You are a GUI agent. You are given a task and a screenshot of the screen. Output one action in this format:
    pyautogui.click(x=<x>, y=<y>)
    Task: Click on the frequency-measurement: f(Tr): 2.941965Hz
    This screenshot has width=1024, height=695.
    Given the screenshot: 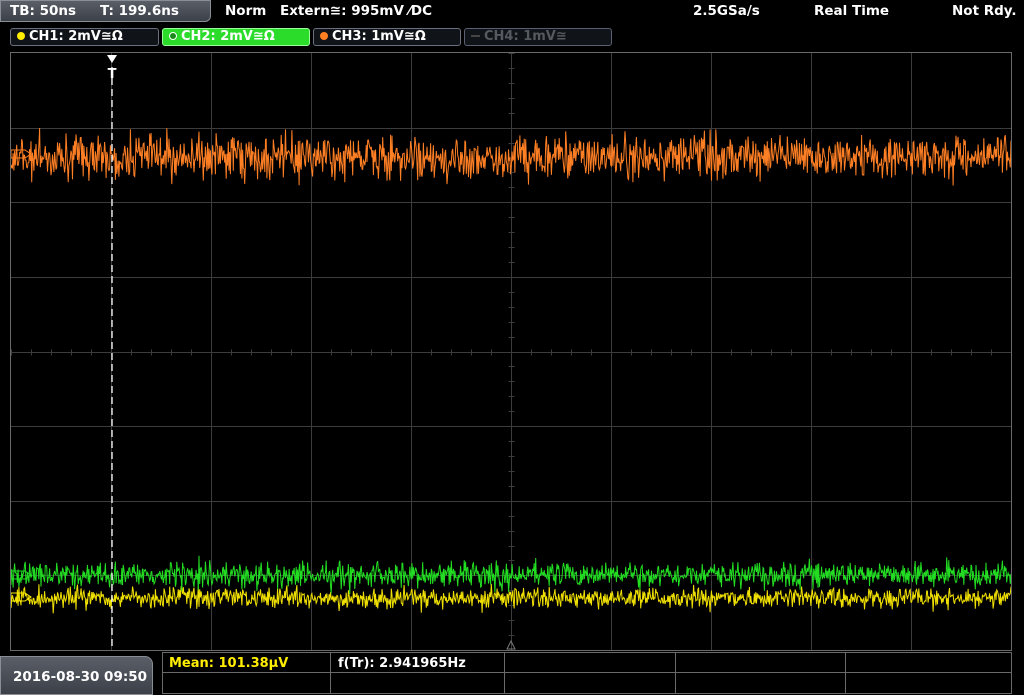 What is the action you would take?
    pyautogui.click(x=402, y=663)
    